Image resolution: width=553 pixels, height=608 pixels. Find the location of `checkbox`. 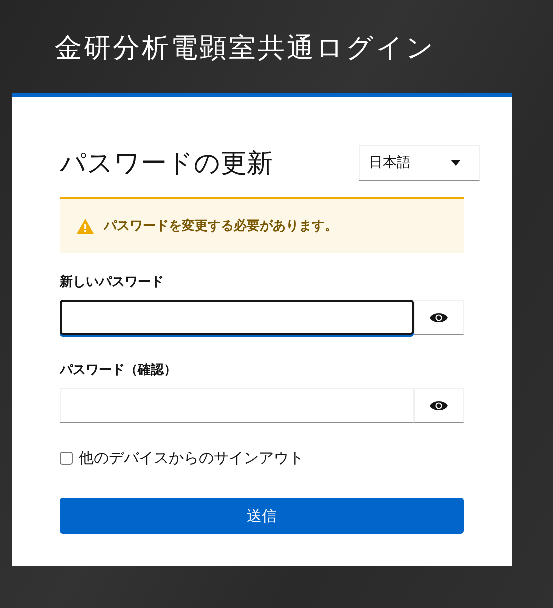

checkbox is located at coordinates (66, 458).